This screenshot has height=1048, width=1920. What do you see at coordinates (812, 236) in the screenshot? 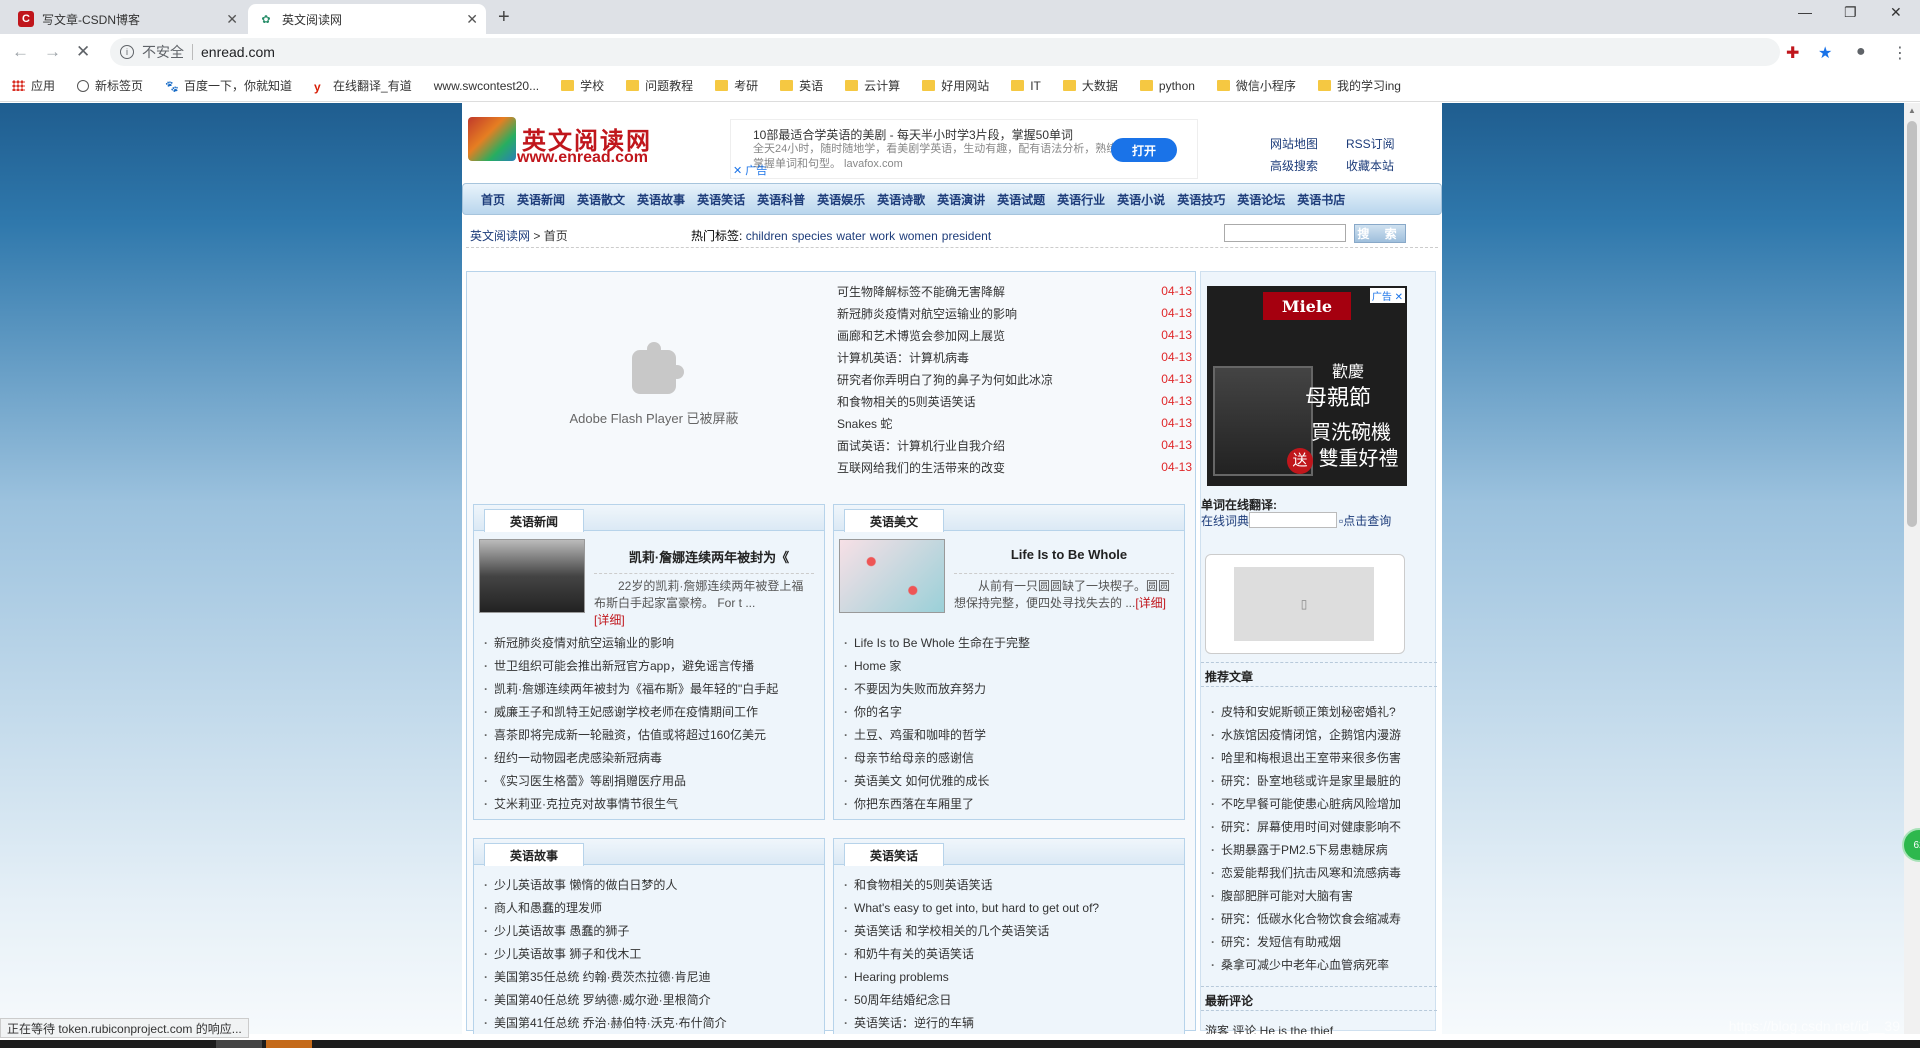
I see `hot-tag-link: species` at bounding box center [812, 236].